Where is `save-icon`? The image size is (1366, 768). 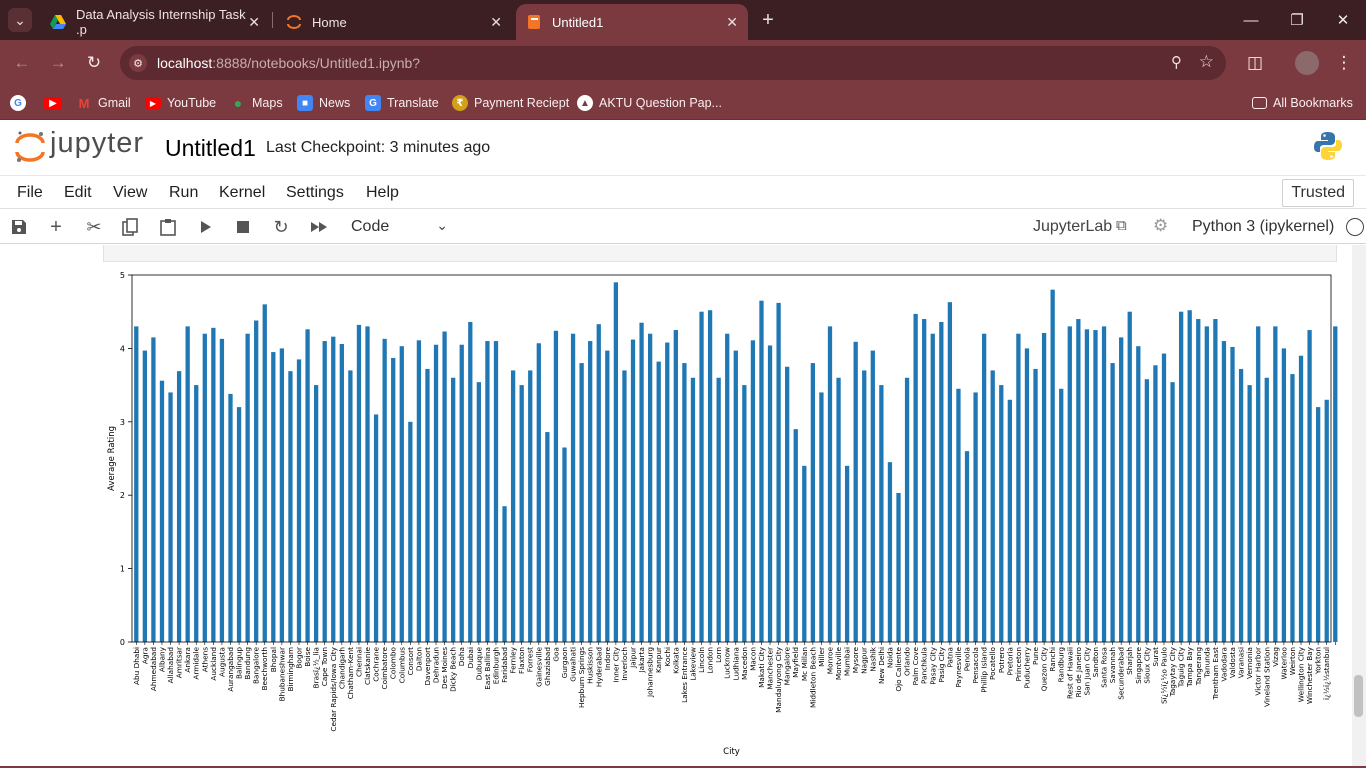 save-icon is located at coordinates (19, 227).